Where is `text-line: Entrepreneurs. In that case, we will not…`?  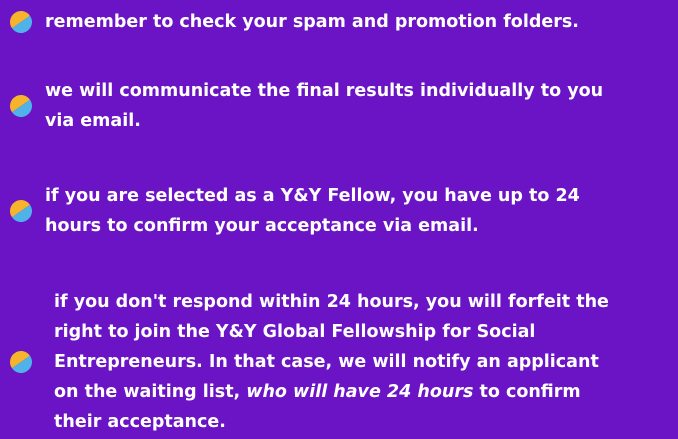 text-line: Entrepreneurs. In that case, we will not… is located at coordinates (326, 362).